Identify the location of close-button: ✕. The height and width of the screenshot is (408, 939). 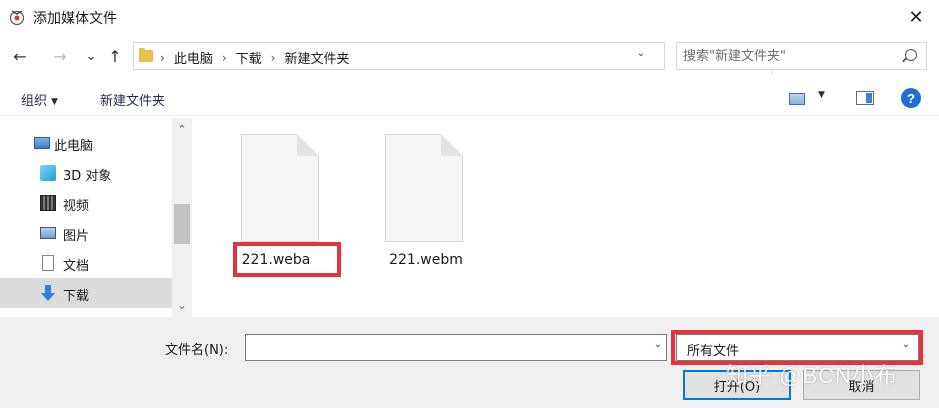
(916, 17).